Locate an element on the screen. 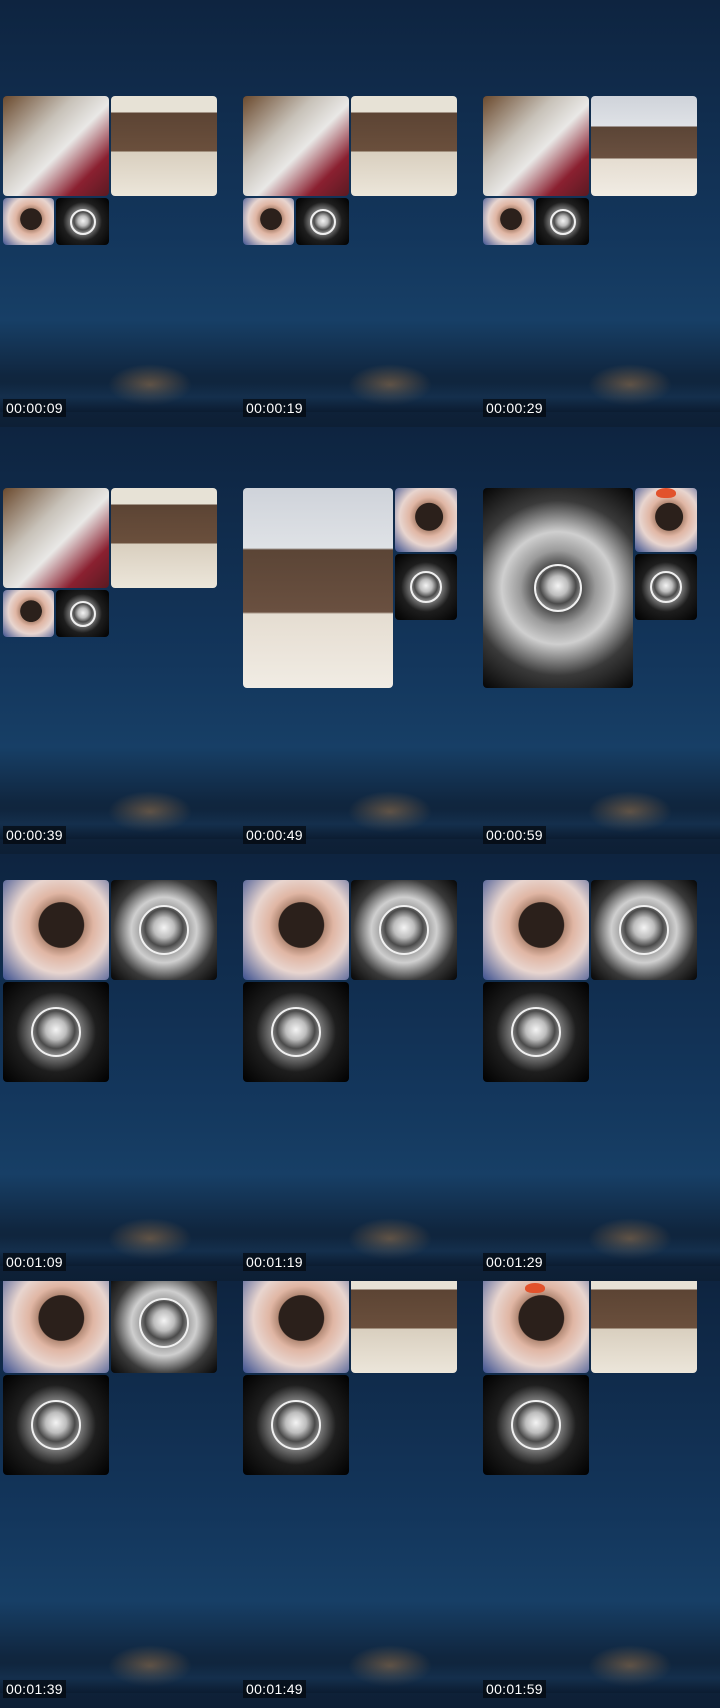 The width and height of the screenshot is (720, 1708). thumbnail-frame-4: 00:00:39 is located at coordinates (120, 640).